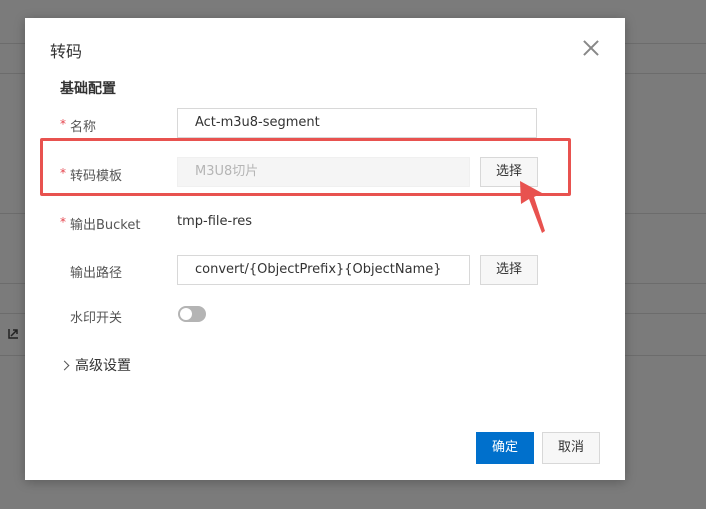  Describe the element at coordinates (186, 314) in the screenshot. I see `toggle-knob` at that location.